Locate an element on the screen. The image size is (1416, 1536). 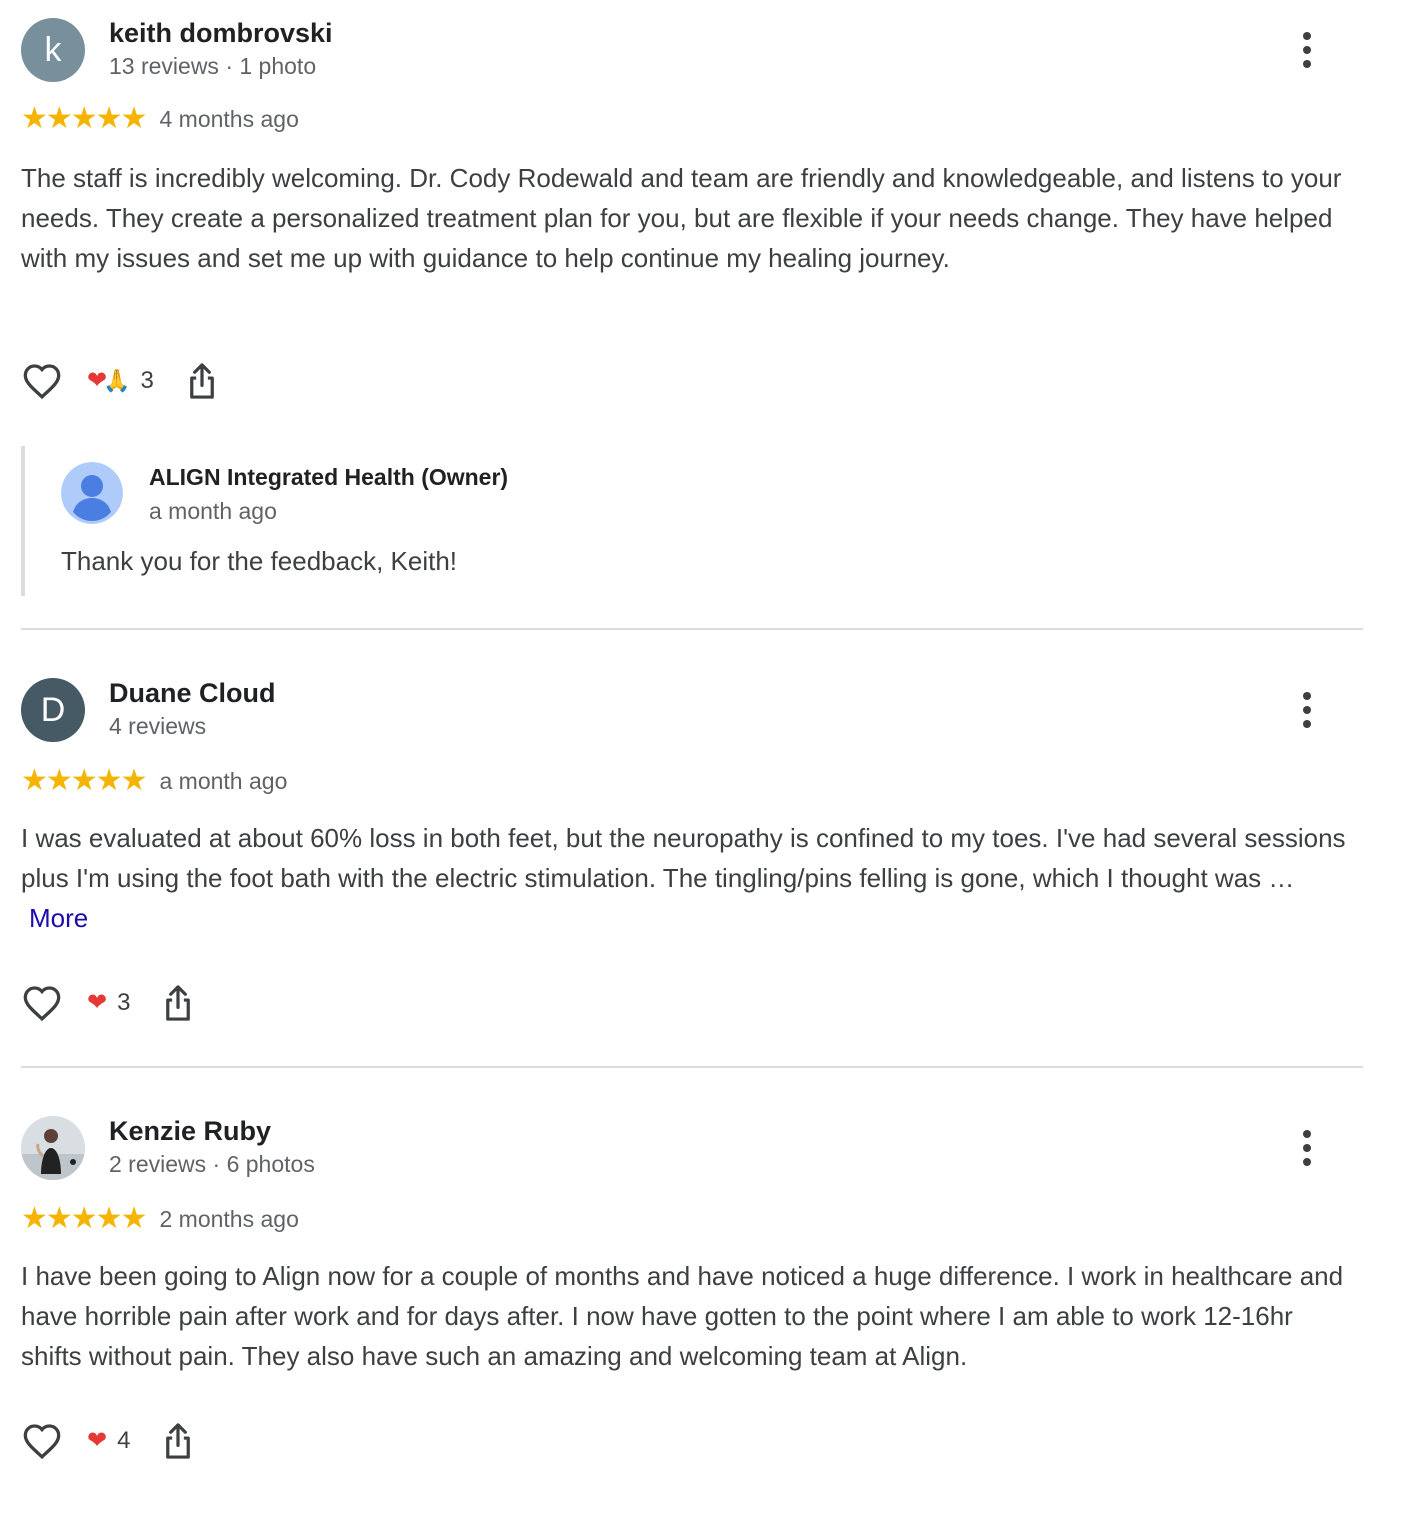
avatar: k is located at coordinates (53, 50).